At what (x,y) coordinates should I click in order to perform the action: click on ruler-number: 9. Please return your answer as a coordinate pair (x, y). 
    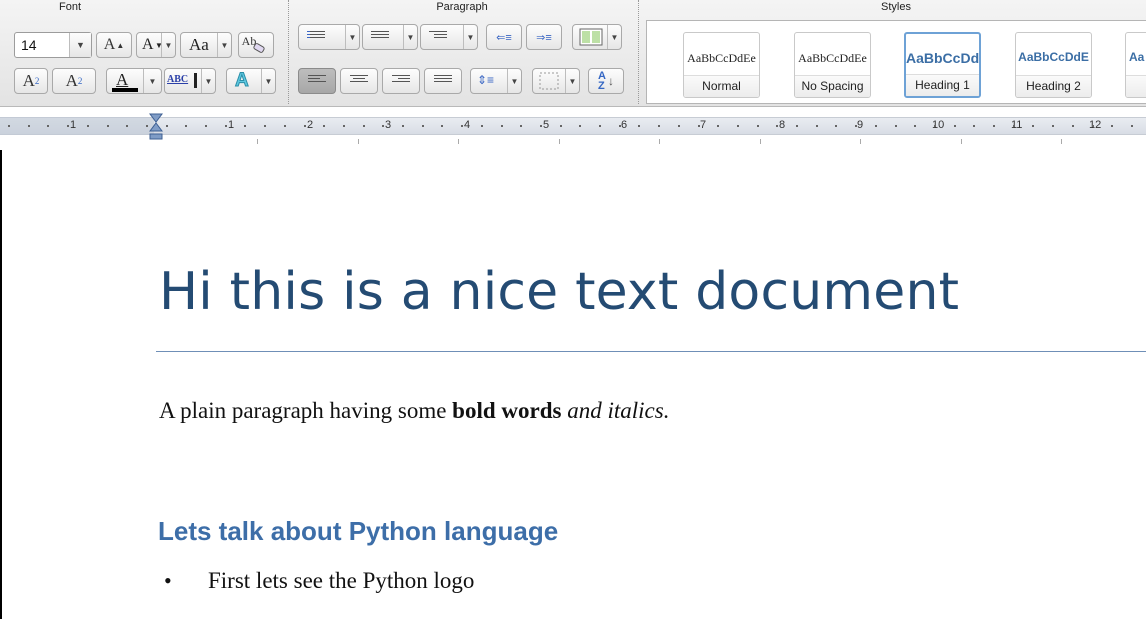
    Looking at the image, I should click on (860, 125).